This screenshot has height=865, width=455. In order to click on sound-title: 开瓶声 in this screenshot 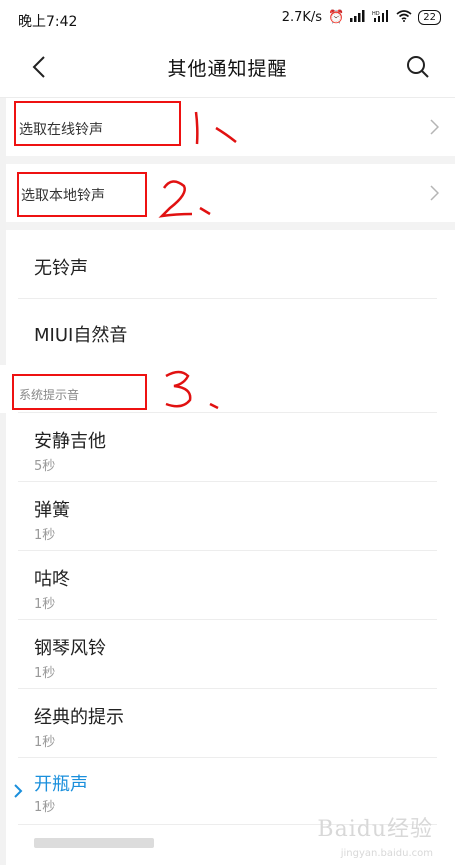, I will do `click(61, 784)`.